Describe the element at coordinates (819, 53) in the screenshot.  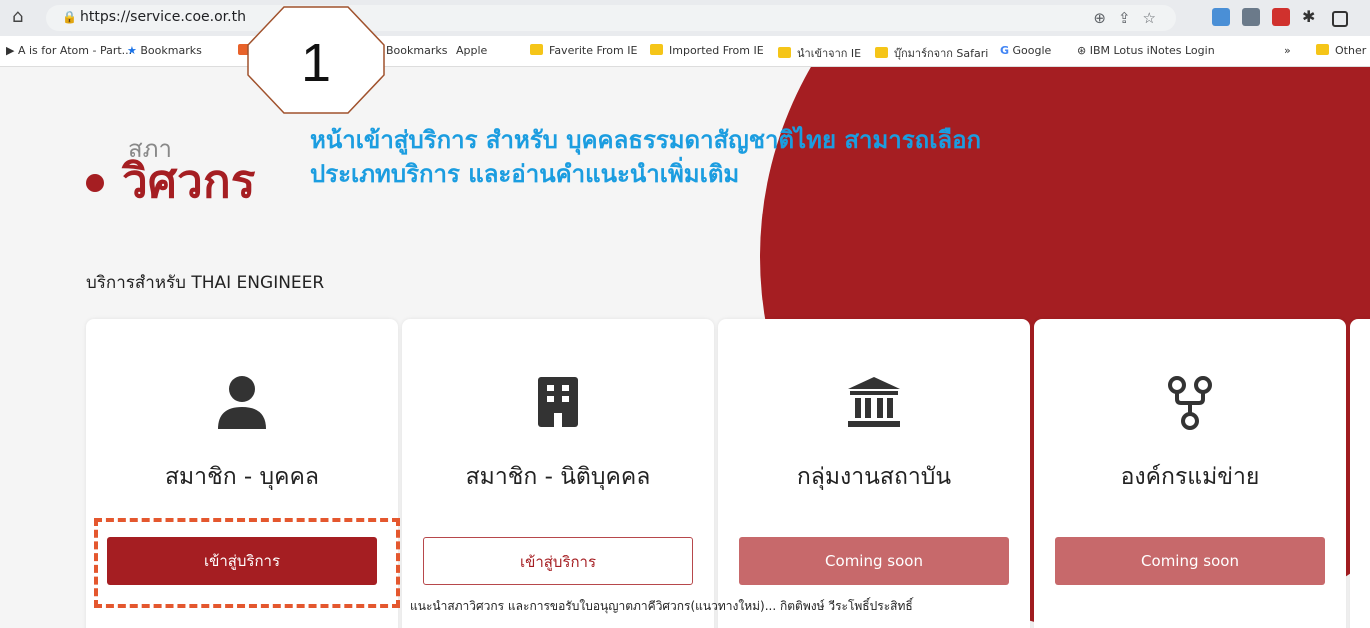
I see `bookmark-folder: นำเข้าจาก IE` at that location.